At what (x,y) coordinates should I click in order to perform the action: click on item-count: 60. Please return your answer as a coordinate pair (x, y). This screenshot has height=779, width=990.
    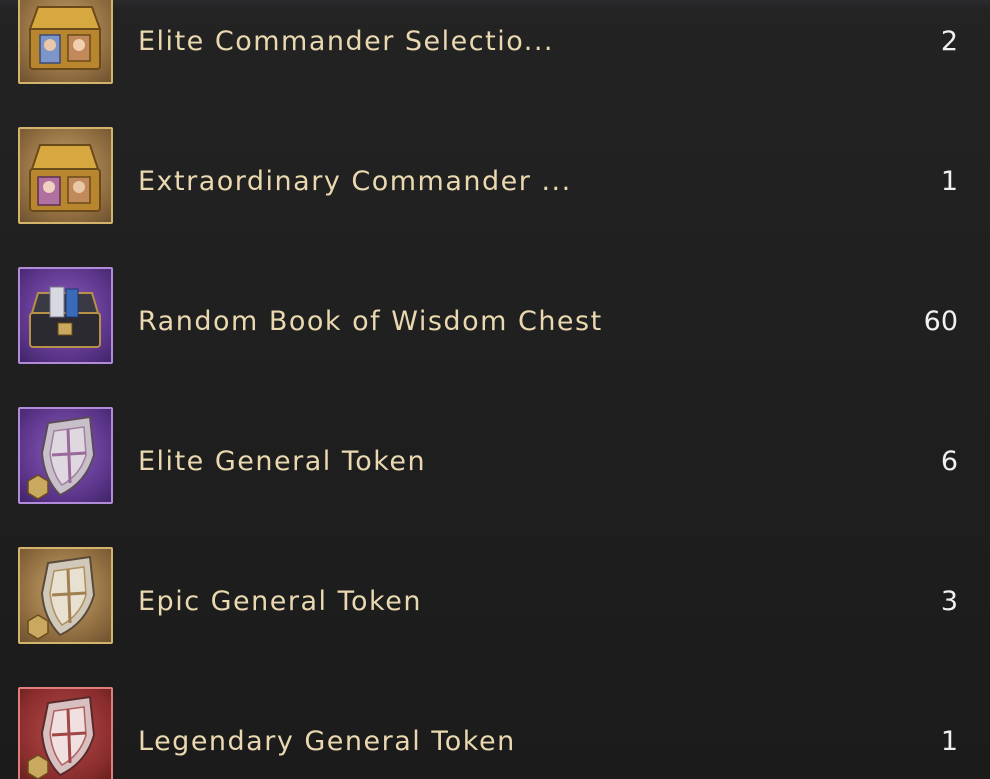
    Looking at the image, I should click on (940, 321).